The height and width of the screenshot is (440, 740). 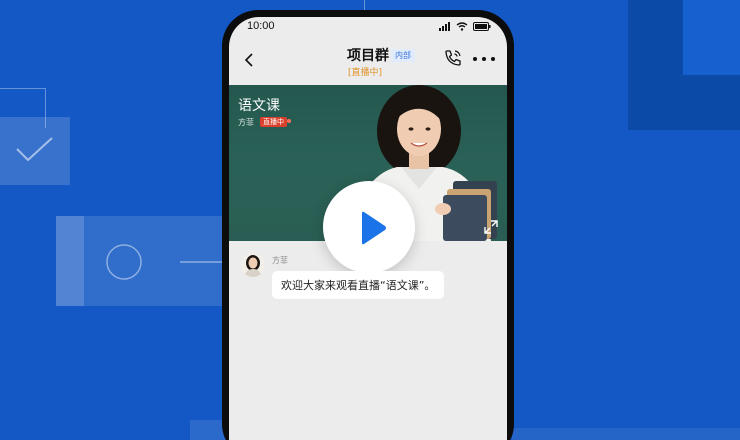 I want to click on avatar-image, so click(x=253, y=266).